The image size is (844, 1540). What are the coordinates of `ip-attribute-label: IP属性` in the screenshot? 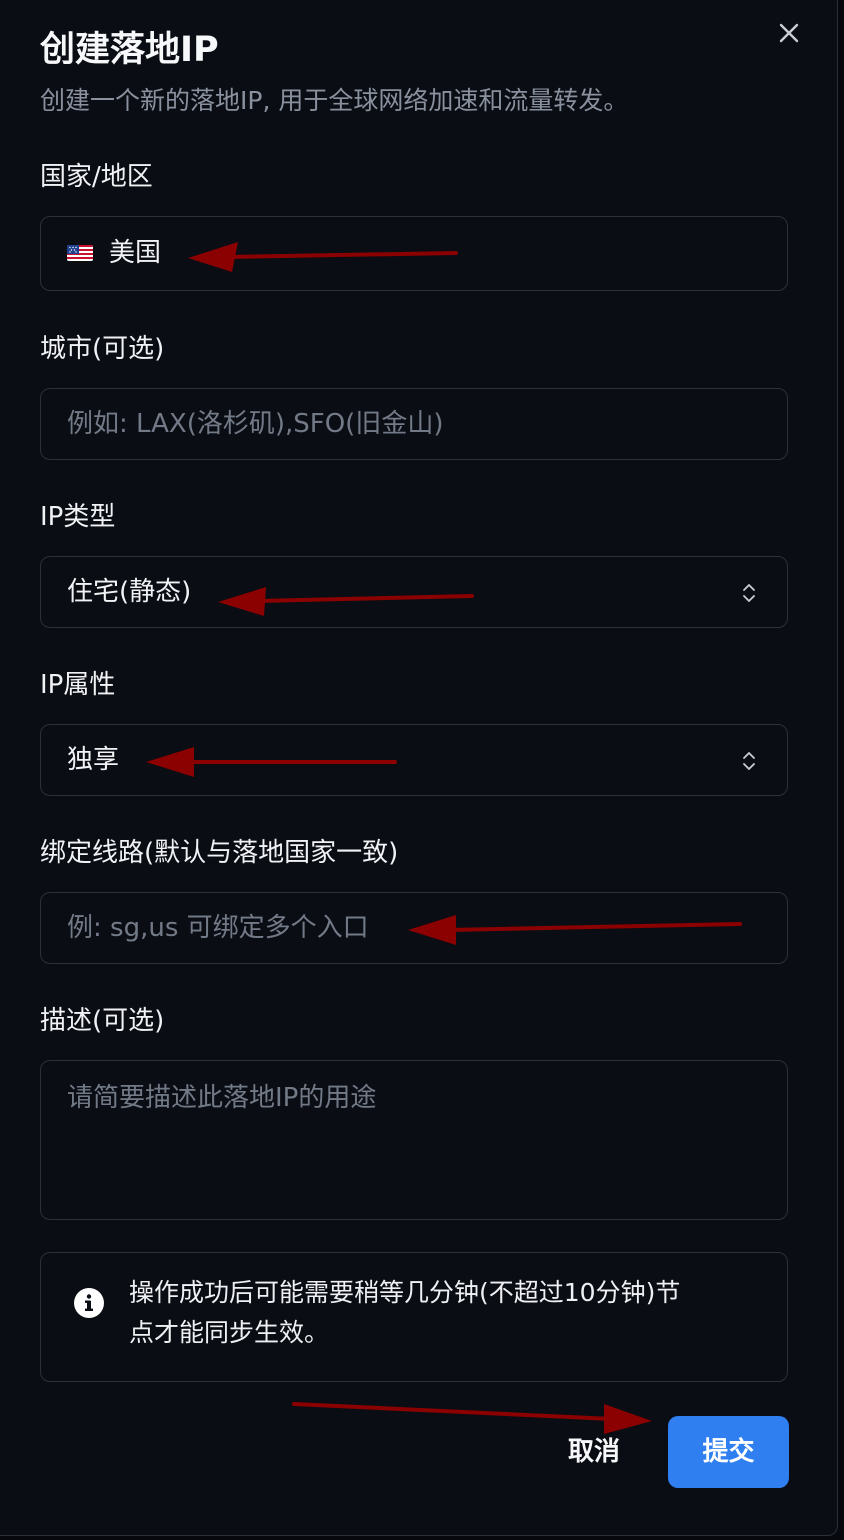 It's located at (78, 685).